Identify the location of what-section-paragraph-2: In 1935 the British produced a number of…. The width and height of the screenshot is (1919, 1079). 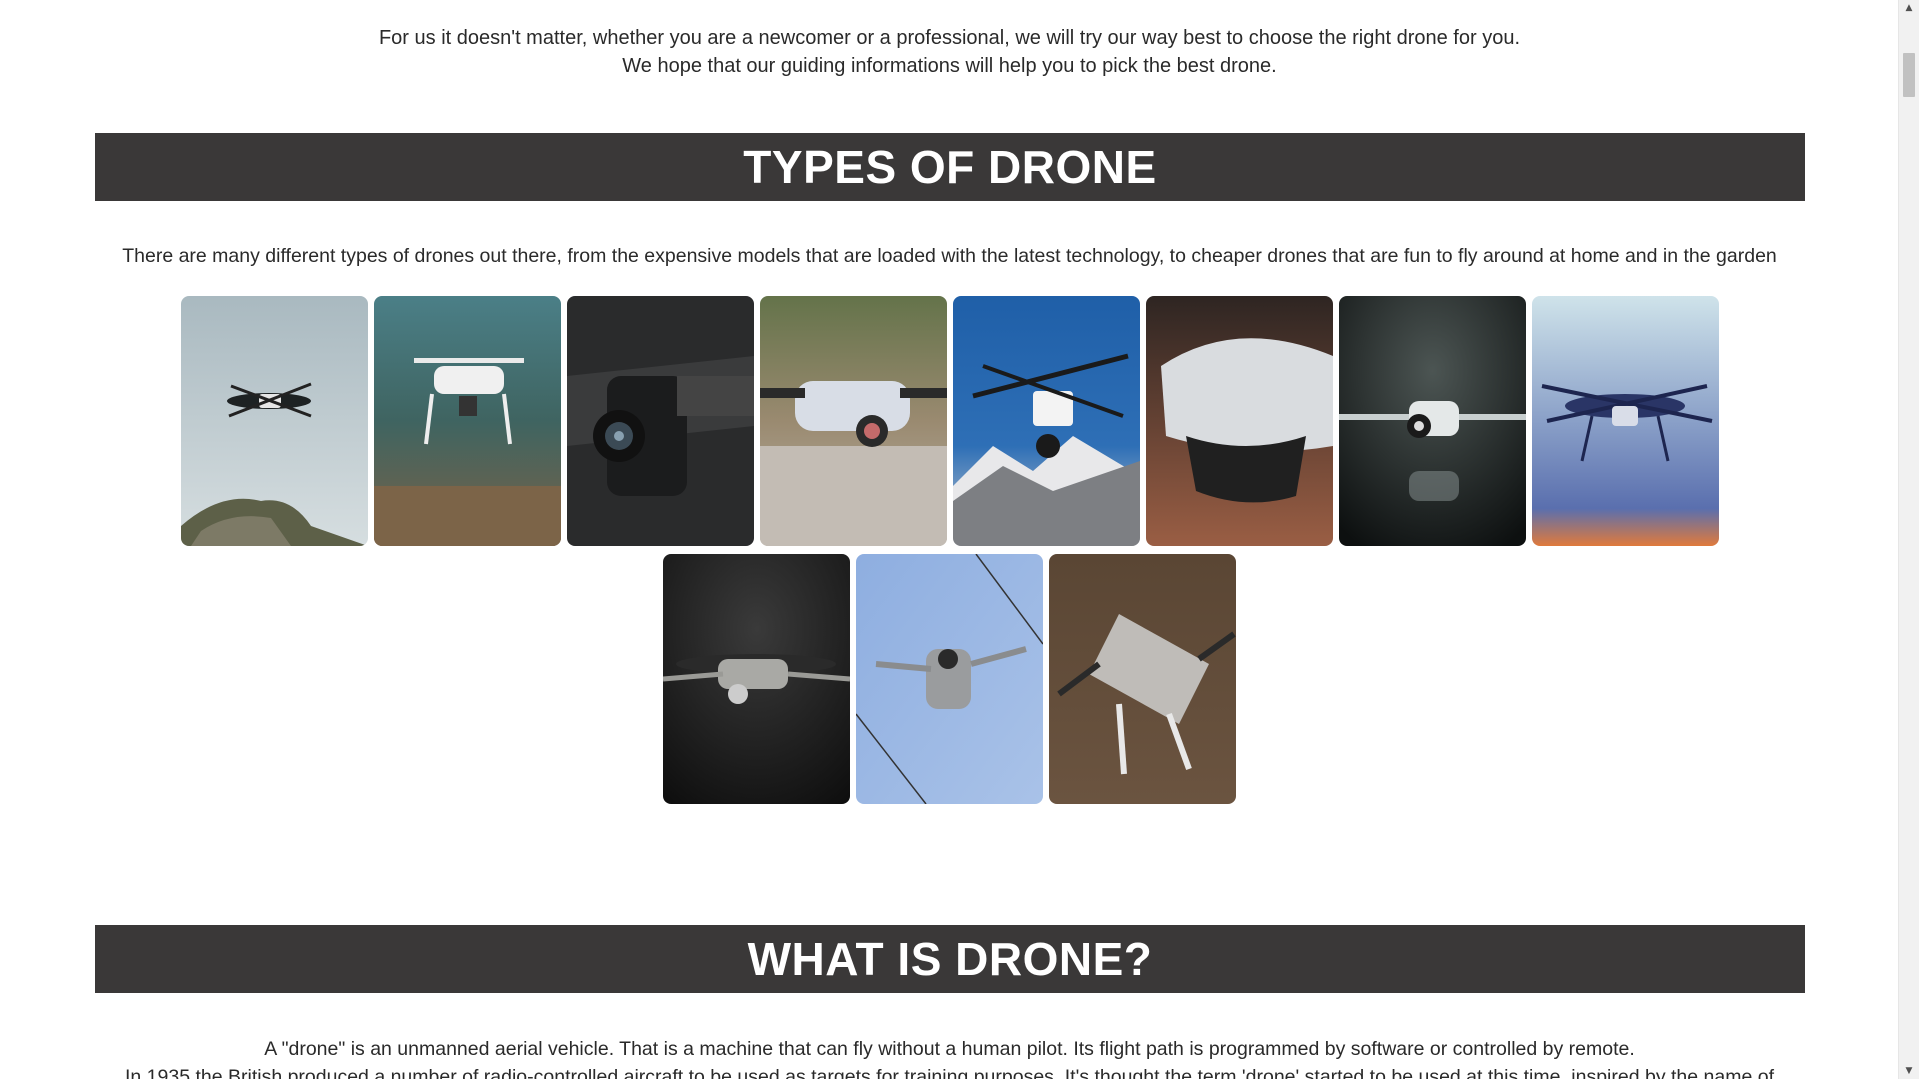
(949, 1072).